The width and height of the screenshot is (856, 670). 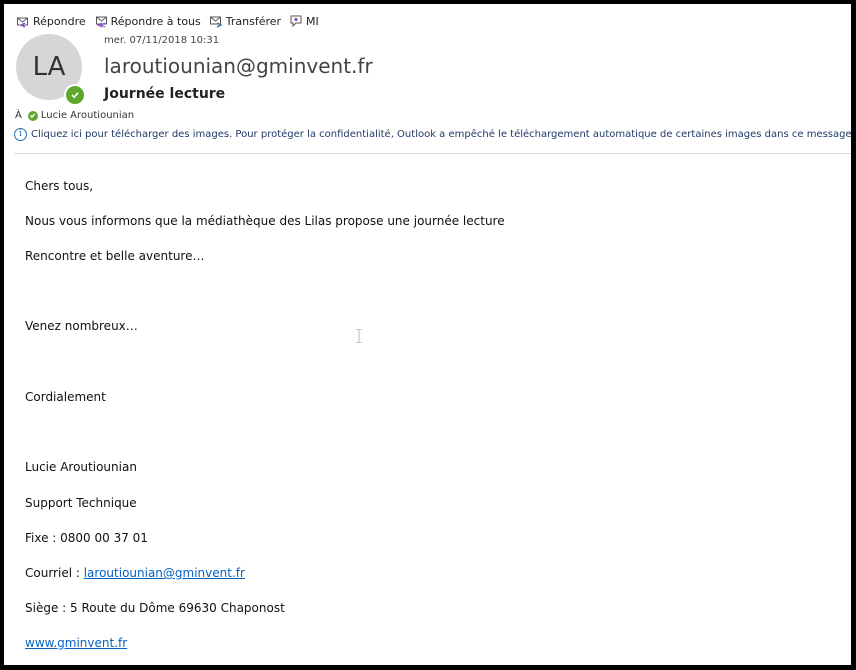 I want to click on text-cursor-icon, so click(x=359, y=336).